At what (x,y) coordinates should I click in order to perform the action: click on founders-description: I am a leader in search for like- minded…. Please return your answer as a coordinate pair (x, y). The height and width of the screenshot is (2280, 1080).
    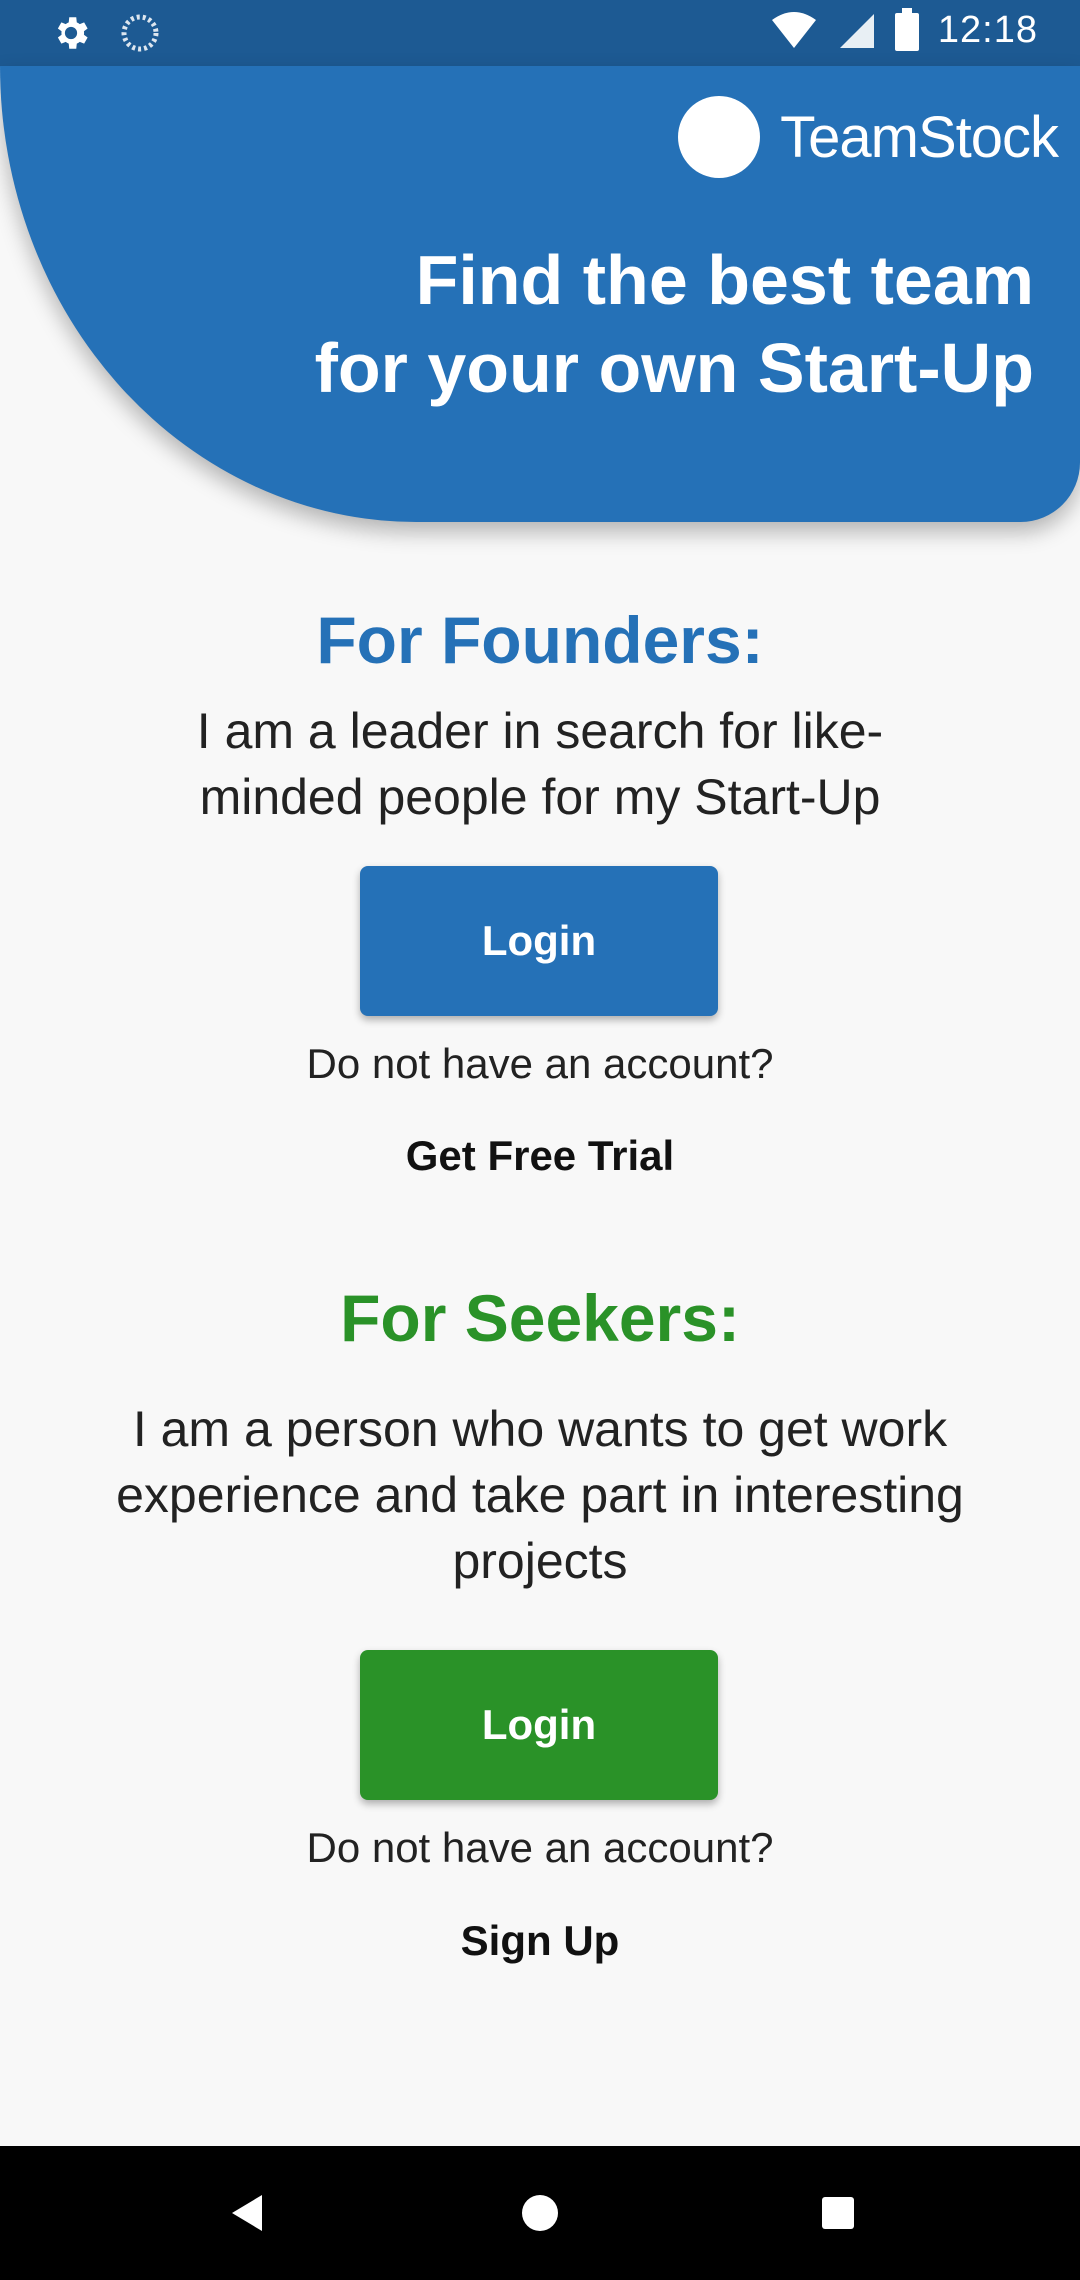
    Looking at the image, I should click on (540, 764).